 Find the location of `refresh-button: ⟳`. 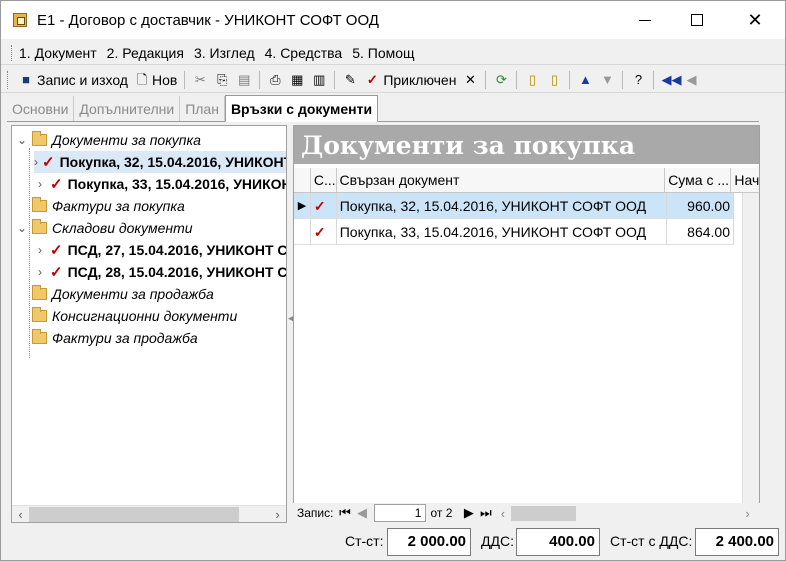

refresh-button: ⟳ is located at coordinates (501, 80).